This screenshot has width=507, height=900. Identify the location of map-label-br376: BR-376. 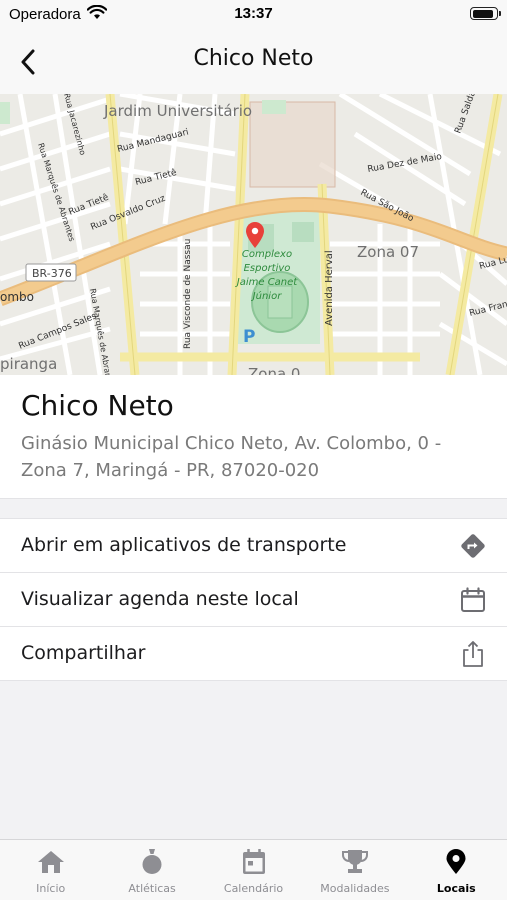
(52, 273).